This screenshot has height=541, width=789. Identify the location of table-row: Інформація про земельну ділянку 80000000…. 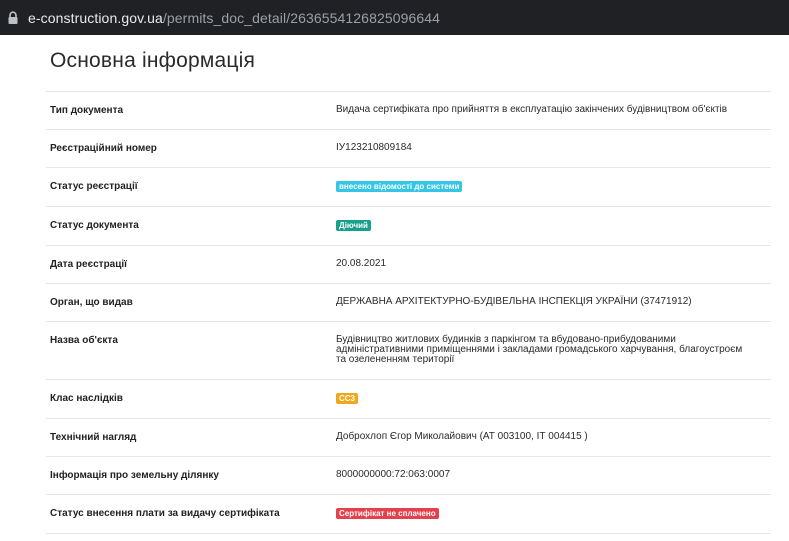
(408, 476).